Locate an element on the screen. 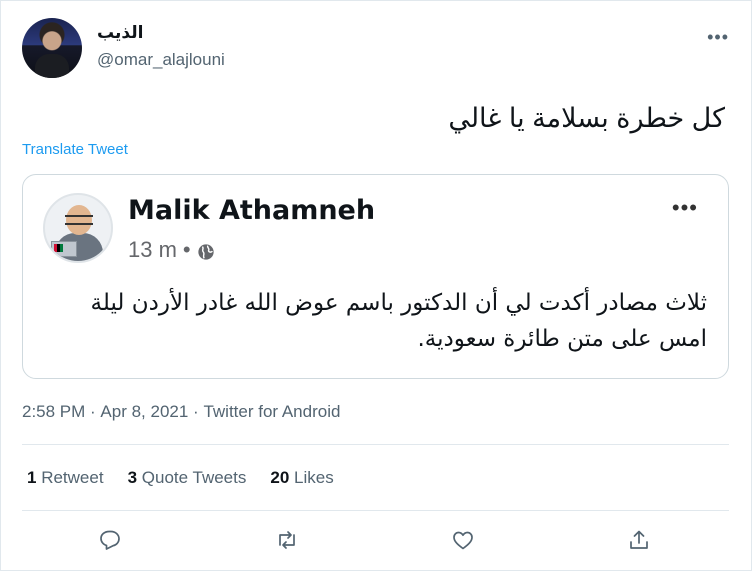 The image size is (754, 573). likes-stat: 20 Likes is located at coordinates (301, 478).